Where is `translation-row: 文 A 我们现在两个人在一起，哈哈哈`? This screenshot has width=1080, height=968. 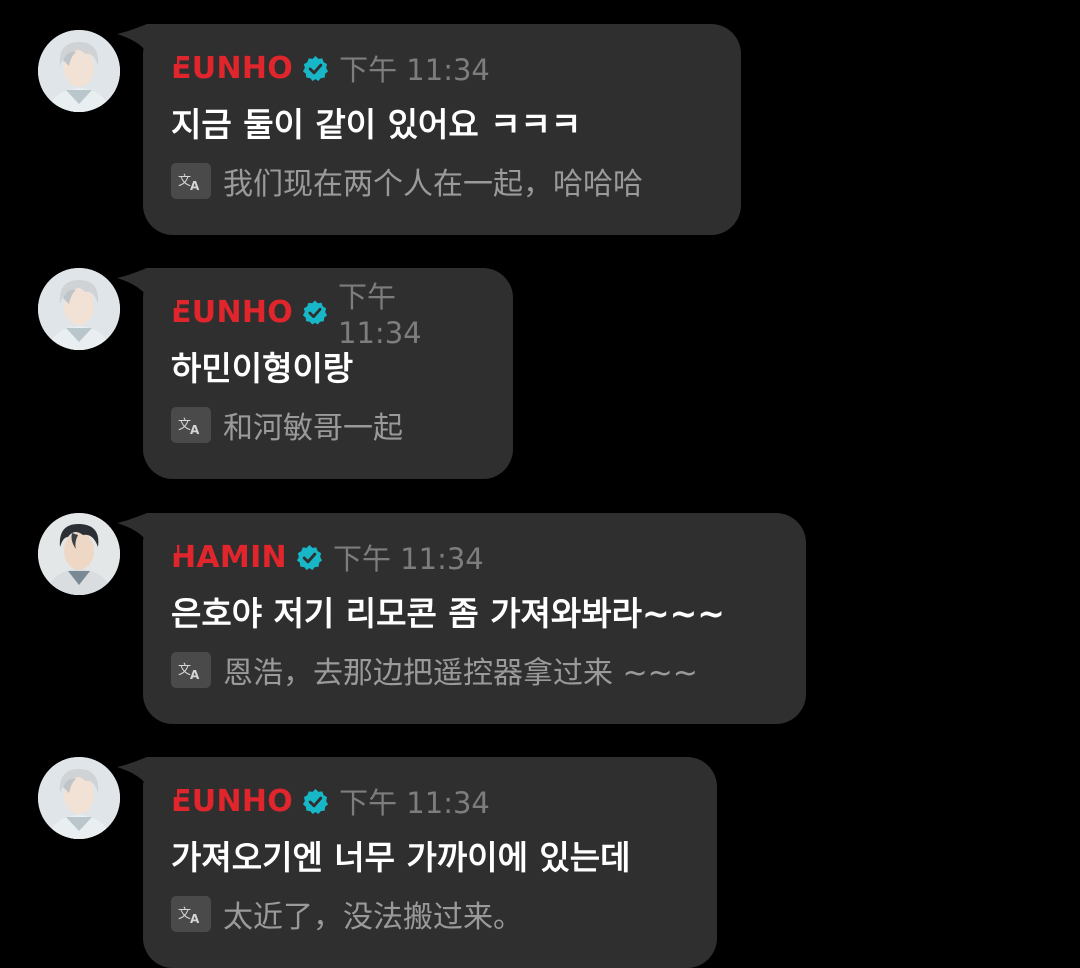 translation-row: 文 A 我们现在两个人在一起，哈哈哈 is located at coordinates (441, 181).